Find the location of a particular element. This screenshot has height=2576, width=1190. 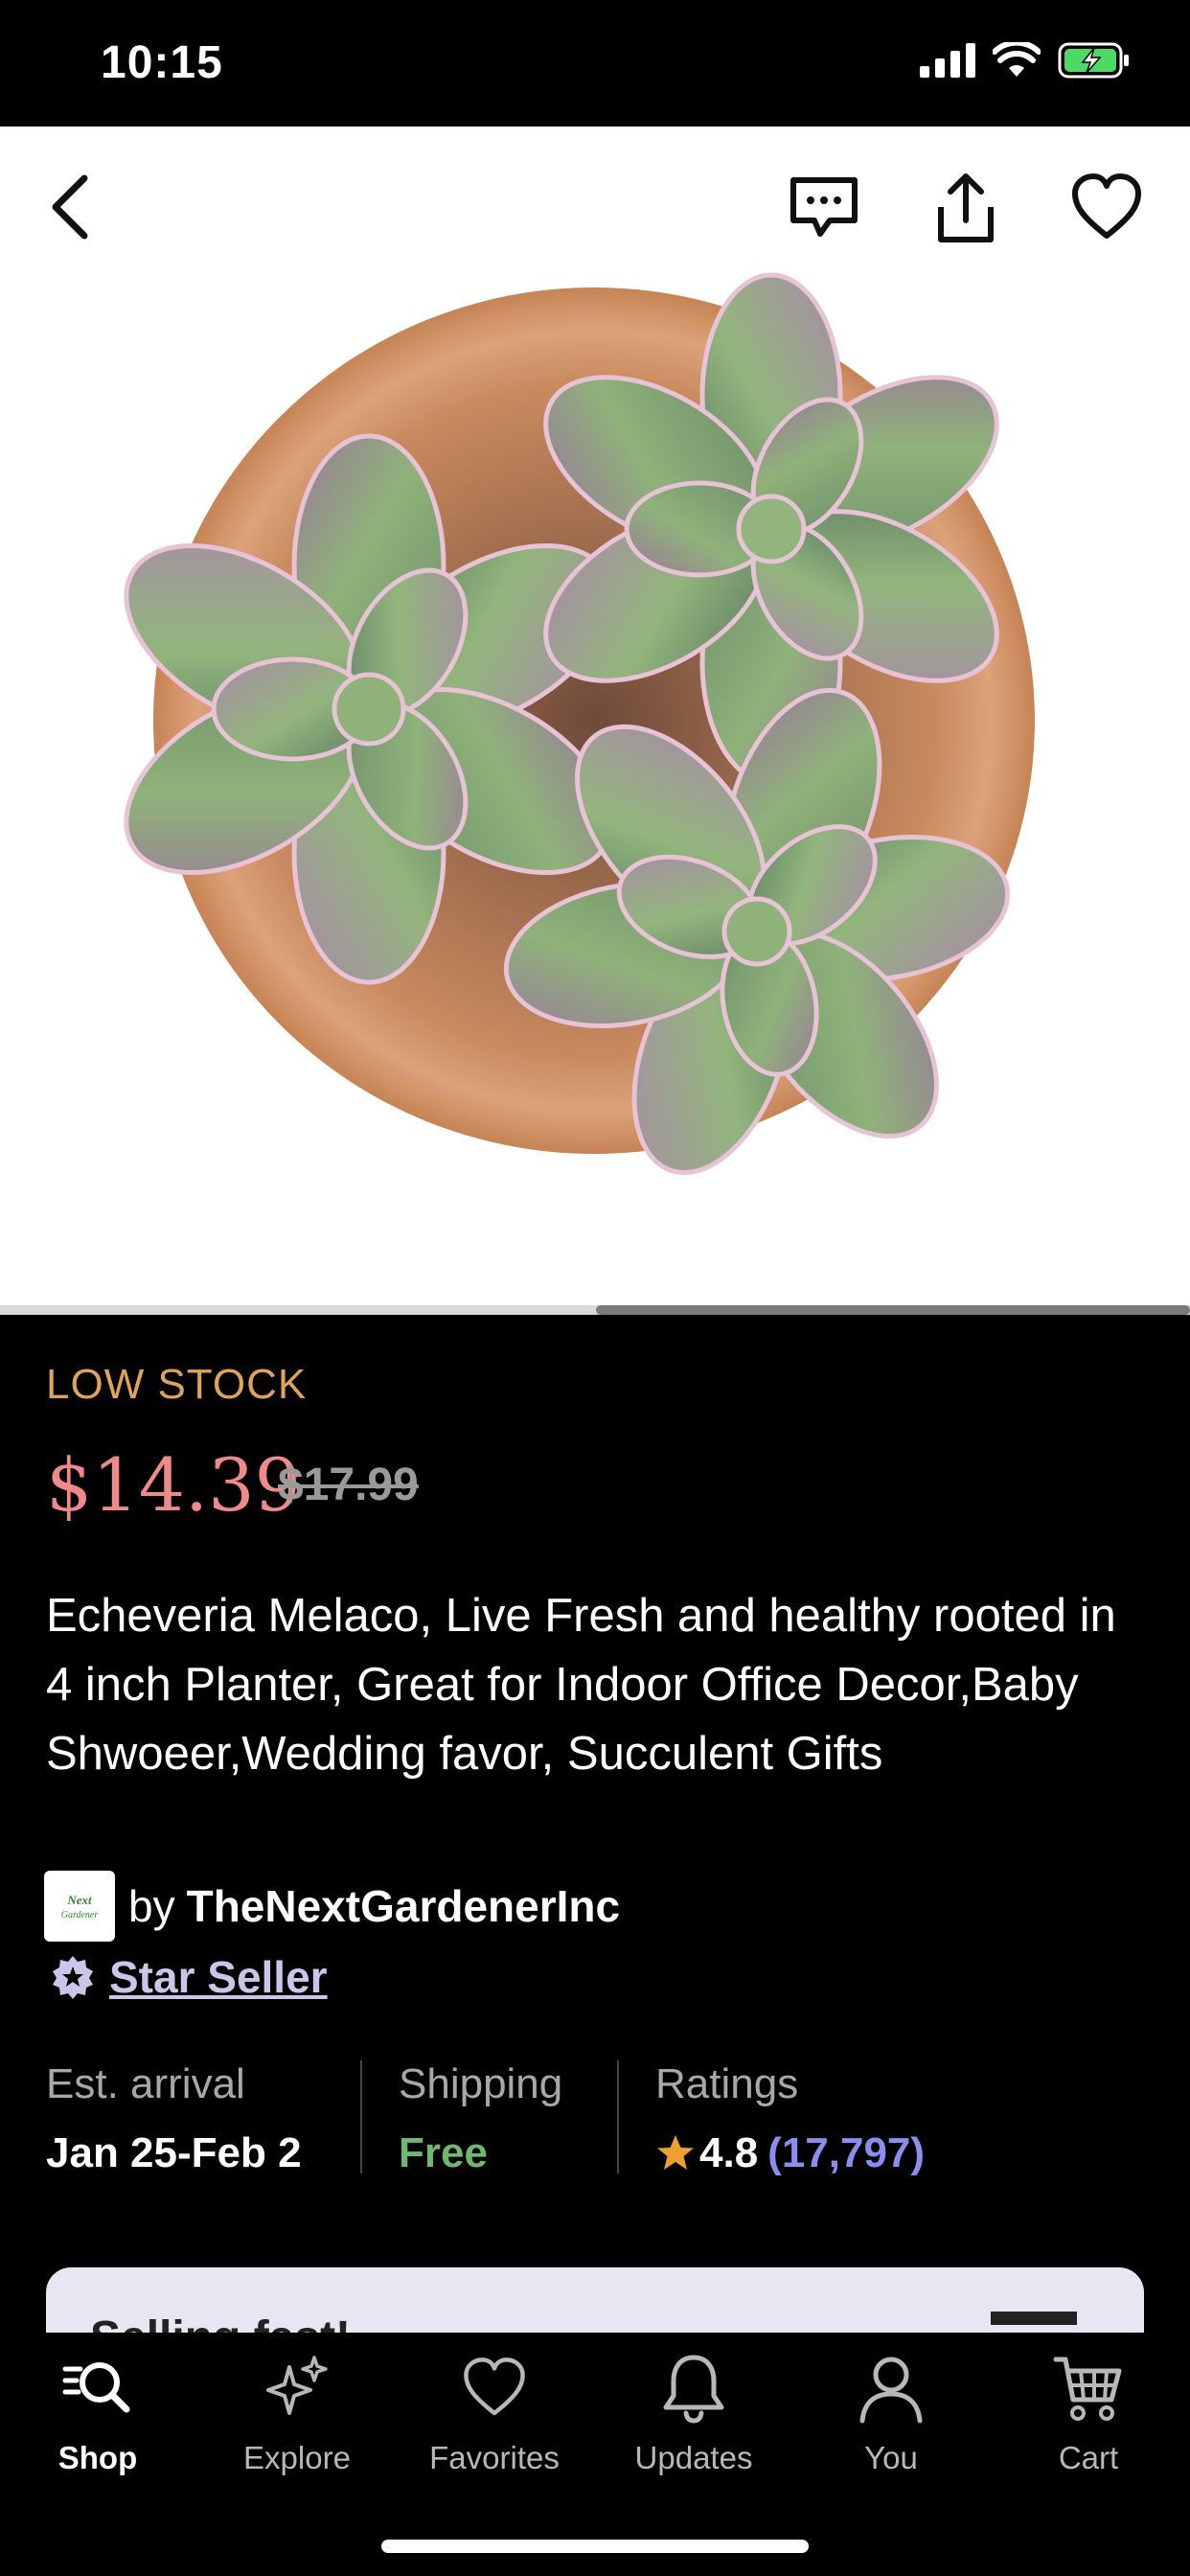

star-seller-label: Star Seller is located at coordinates (218, 1977).